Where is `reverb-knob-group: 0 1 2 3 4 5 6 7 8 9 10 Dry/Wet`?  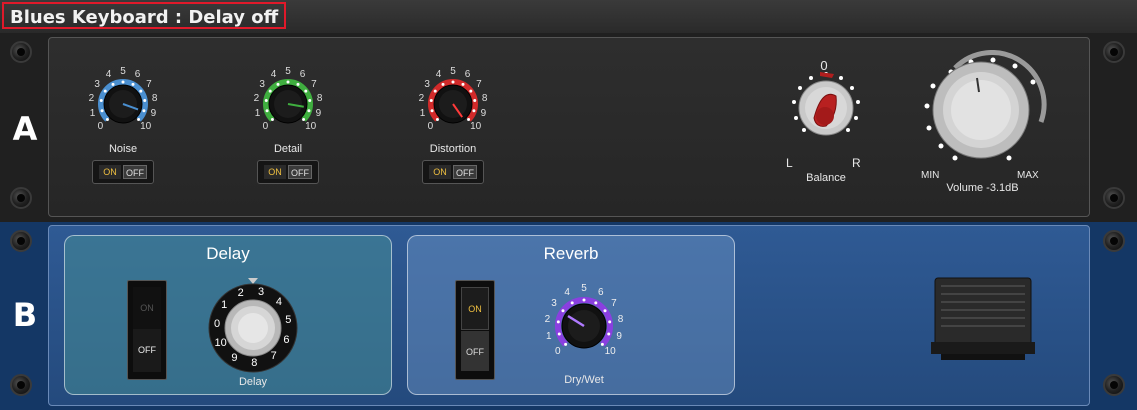
reverb-knob-group: 0 1 2 3 4 5 6 7 8 9 10 Dry/Wet is located at coordinates (584, 334).